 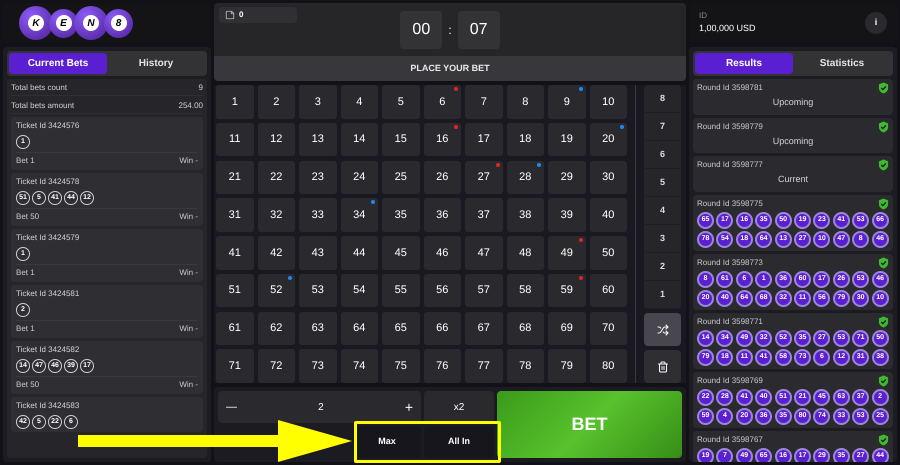 What do you see at coordinates (276, 177) in the screenshot?
I see `number-tile: 22` at bounding box center [276, 177].